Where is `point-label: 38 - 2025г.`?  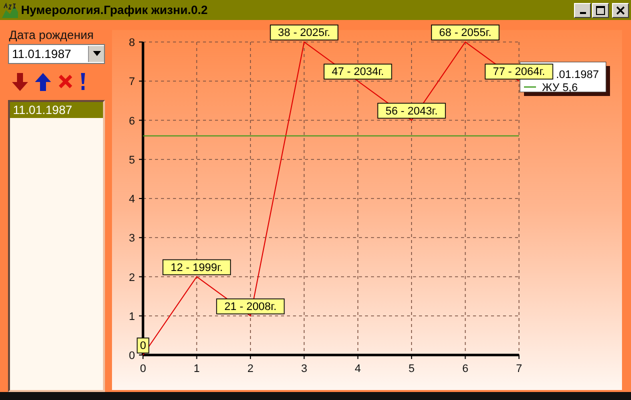
point-label: 38 - 2025г. is located at coordinates (304, 32).